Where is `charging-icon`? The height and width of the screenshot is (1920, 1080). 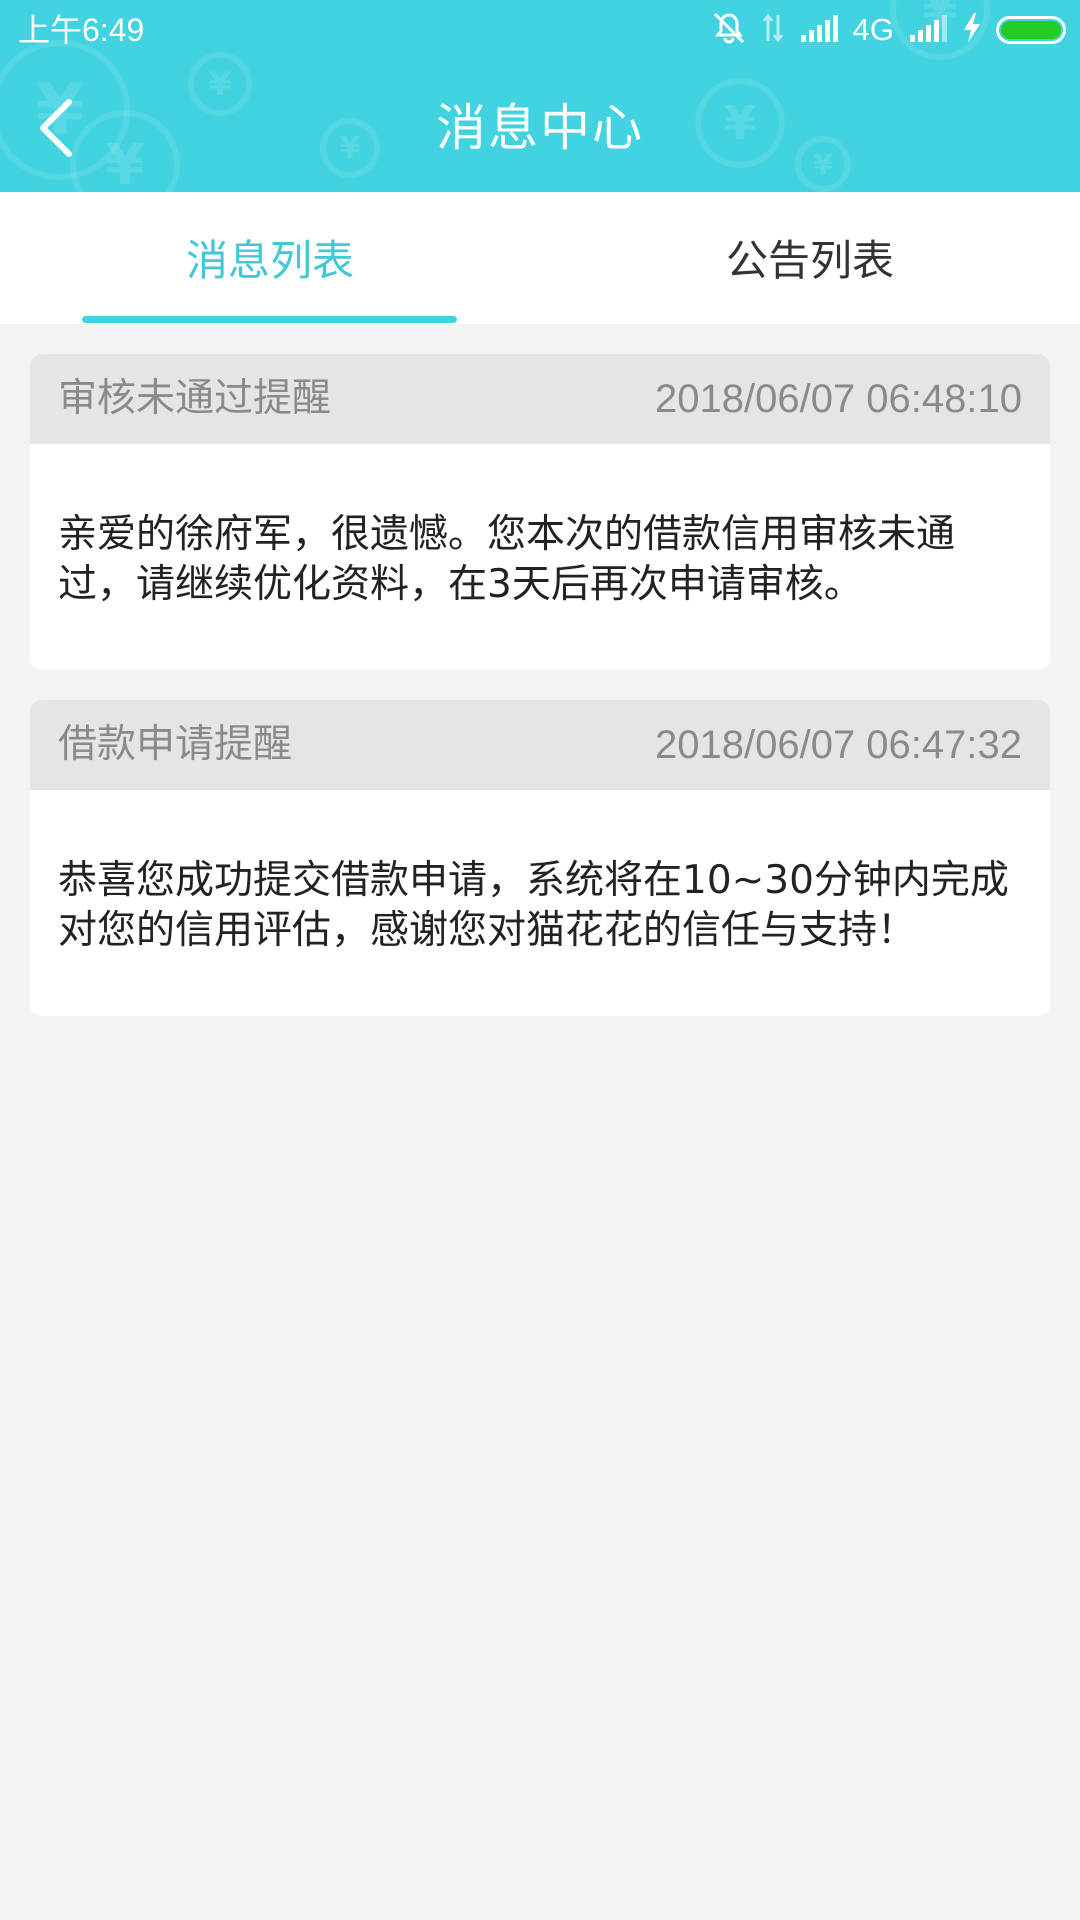
charging-icon is located at coordinates (972, 30).